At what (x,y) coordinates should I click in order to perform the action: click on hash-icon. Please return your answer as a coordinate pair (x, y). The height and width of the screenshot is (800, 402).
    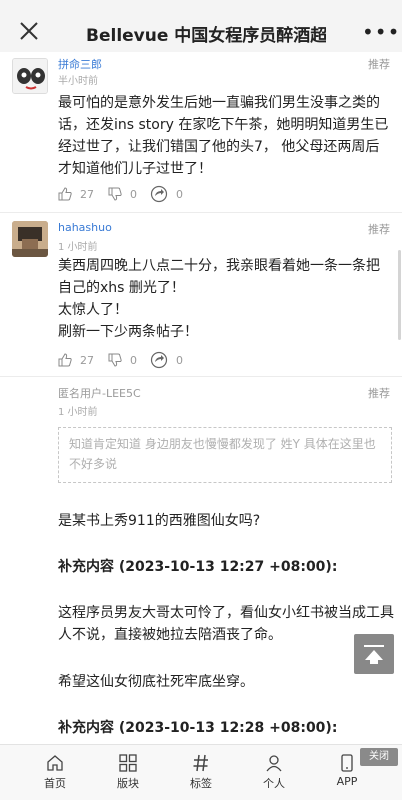
    Looking at the image, I should click on (200, 763).